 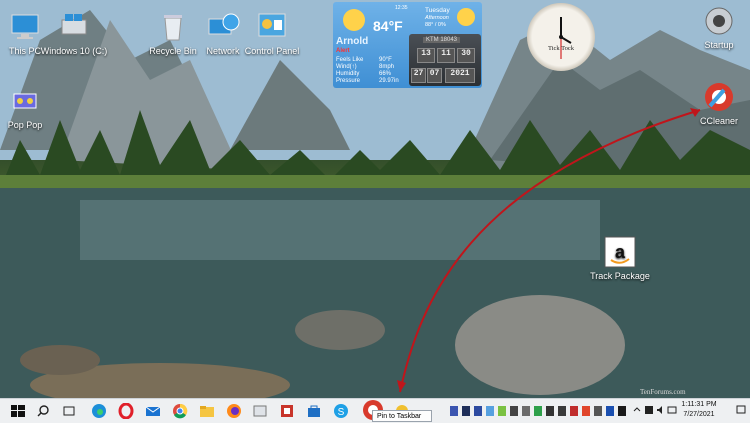 I want to click on date-day: 27, so click(x=418, y=75).